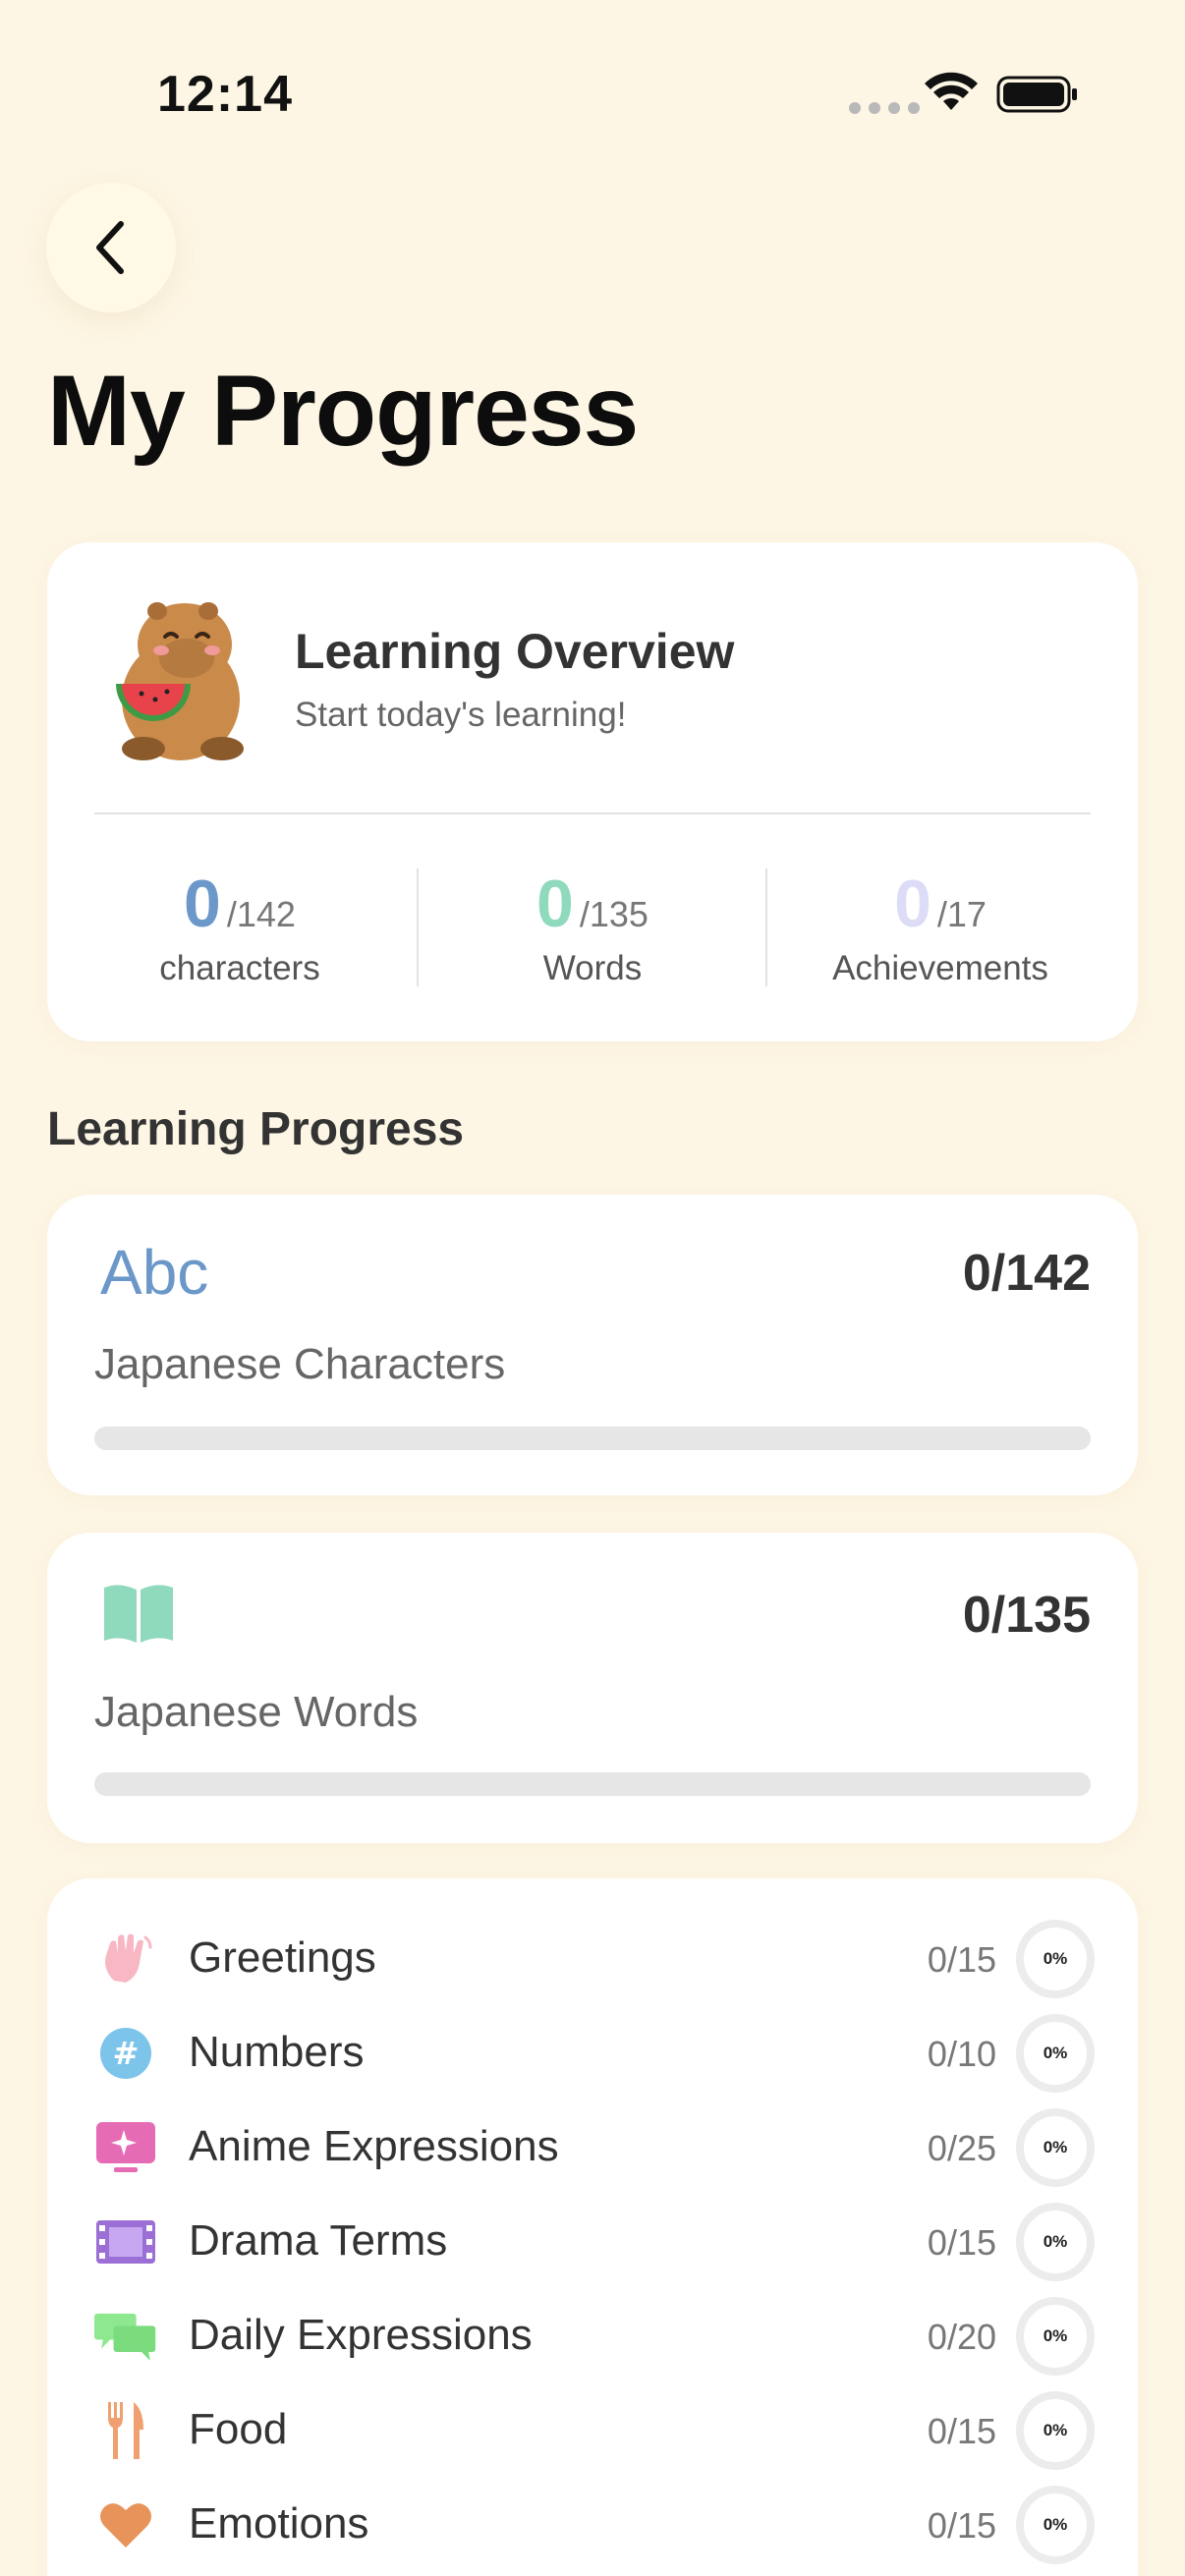 Image resolution: width=1185 pixels, height=2576 pixels. I want to click on stat-characters-label: characters, so click(240, 968).